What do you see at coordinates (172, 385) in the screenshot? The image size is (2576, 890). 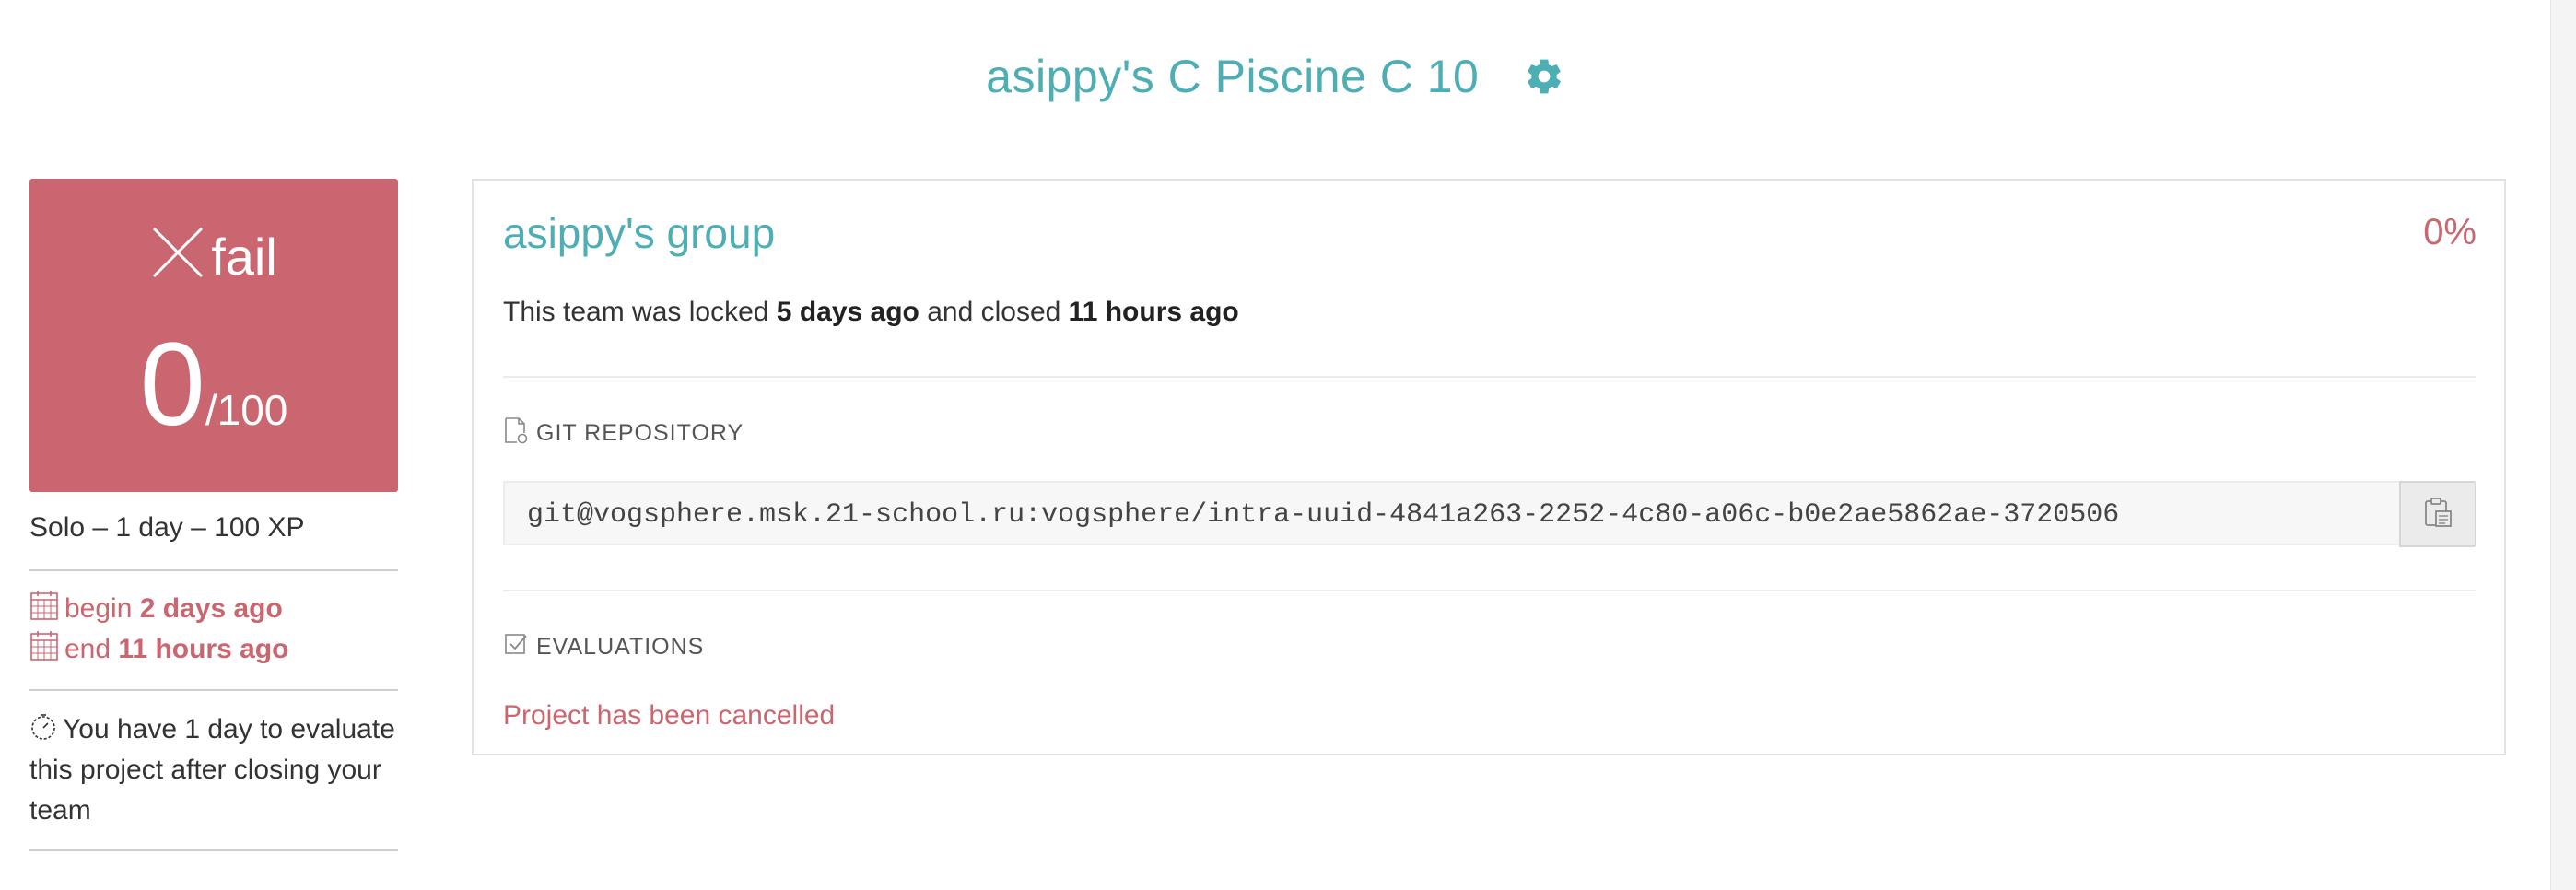 I see `score-number: 0` at bounding box center [172, 385].